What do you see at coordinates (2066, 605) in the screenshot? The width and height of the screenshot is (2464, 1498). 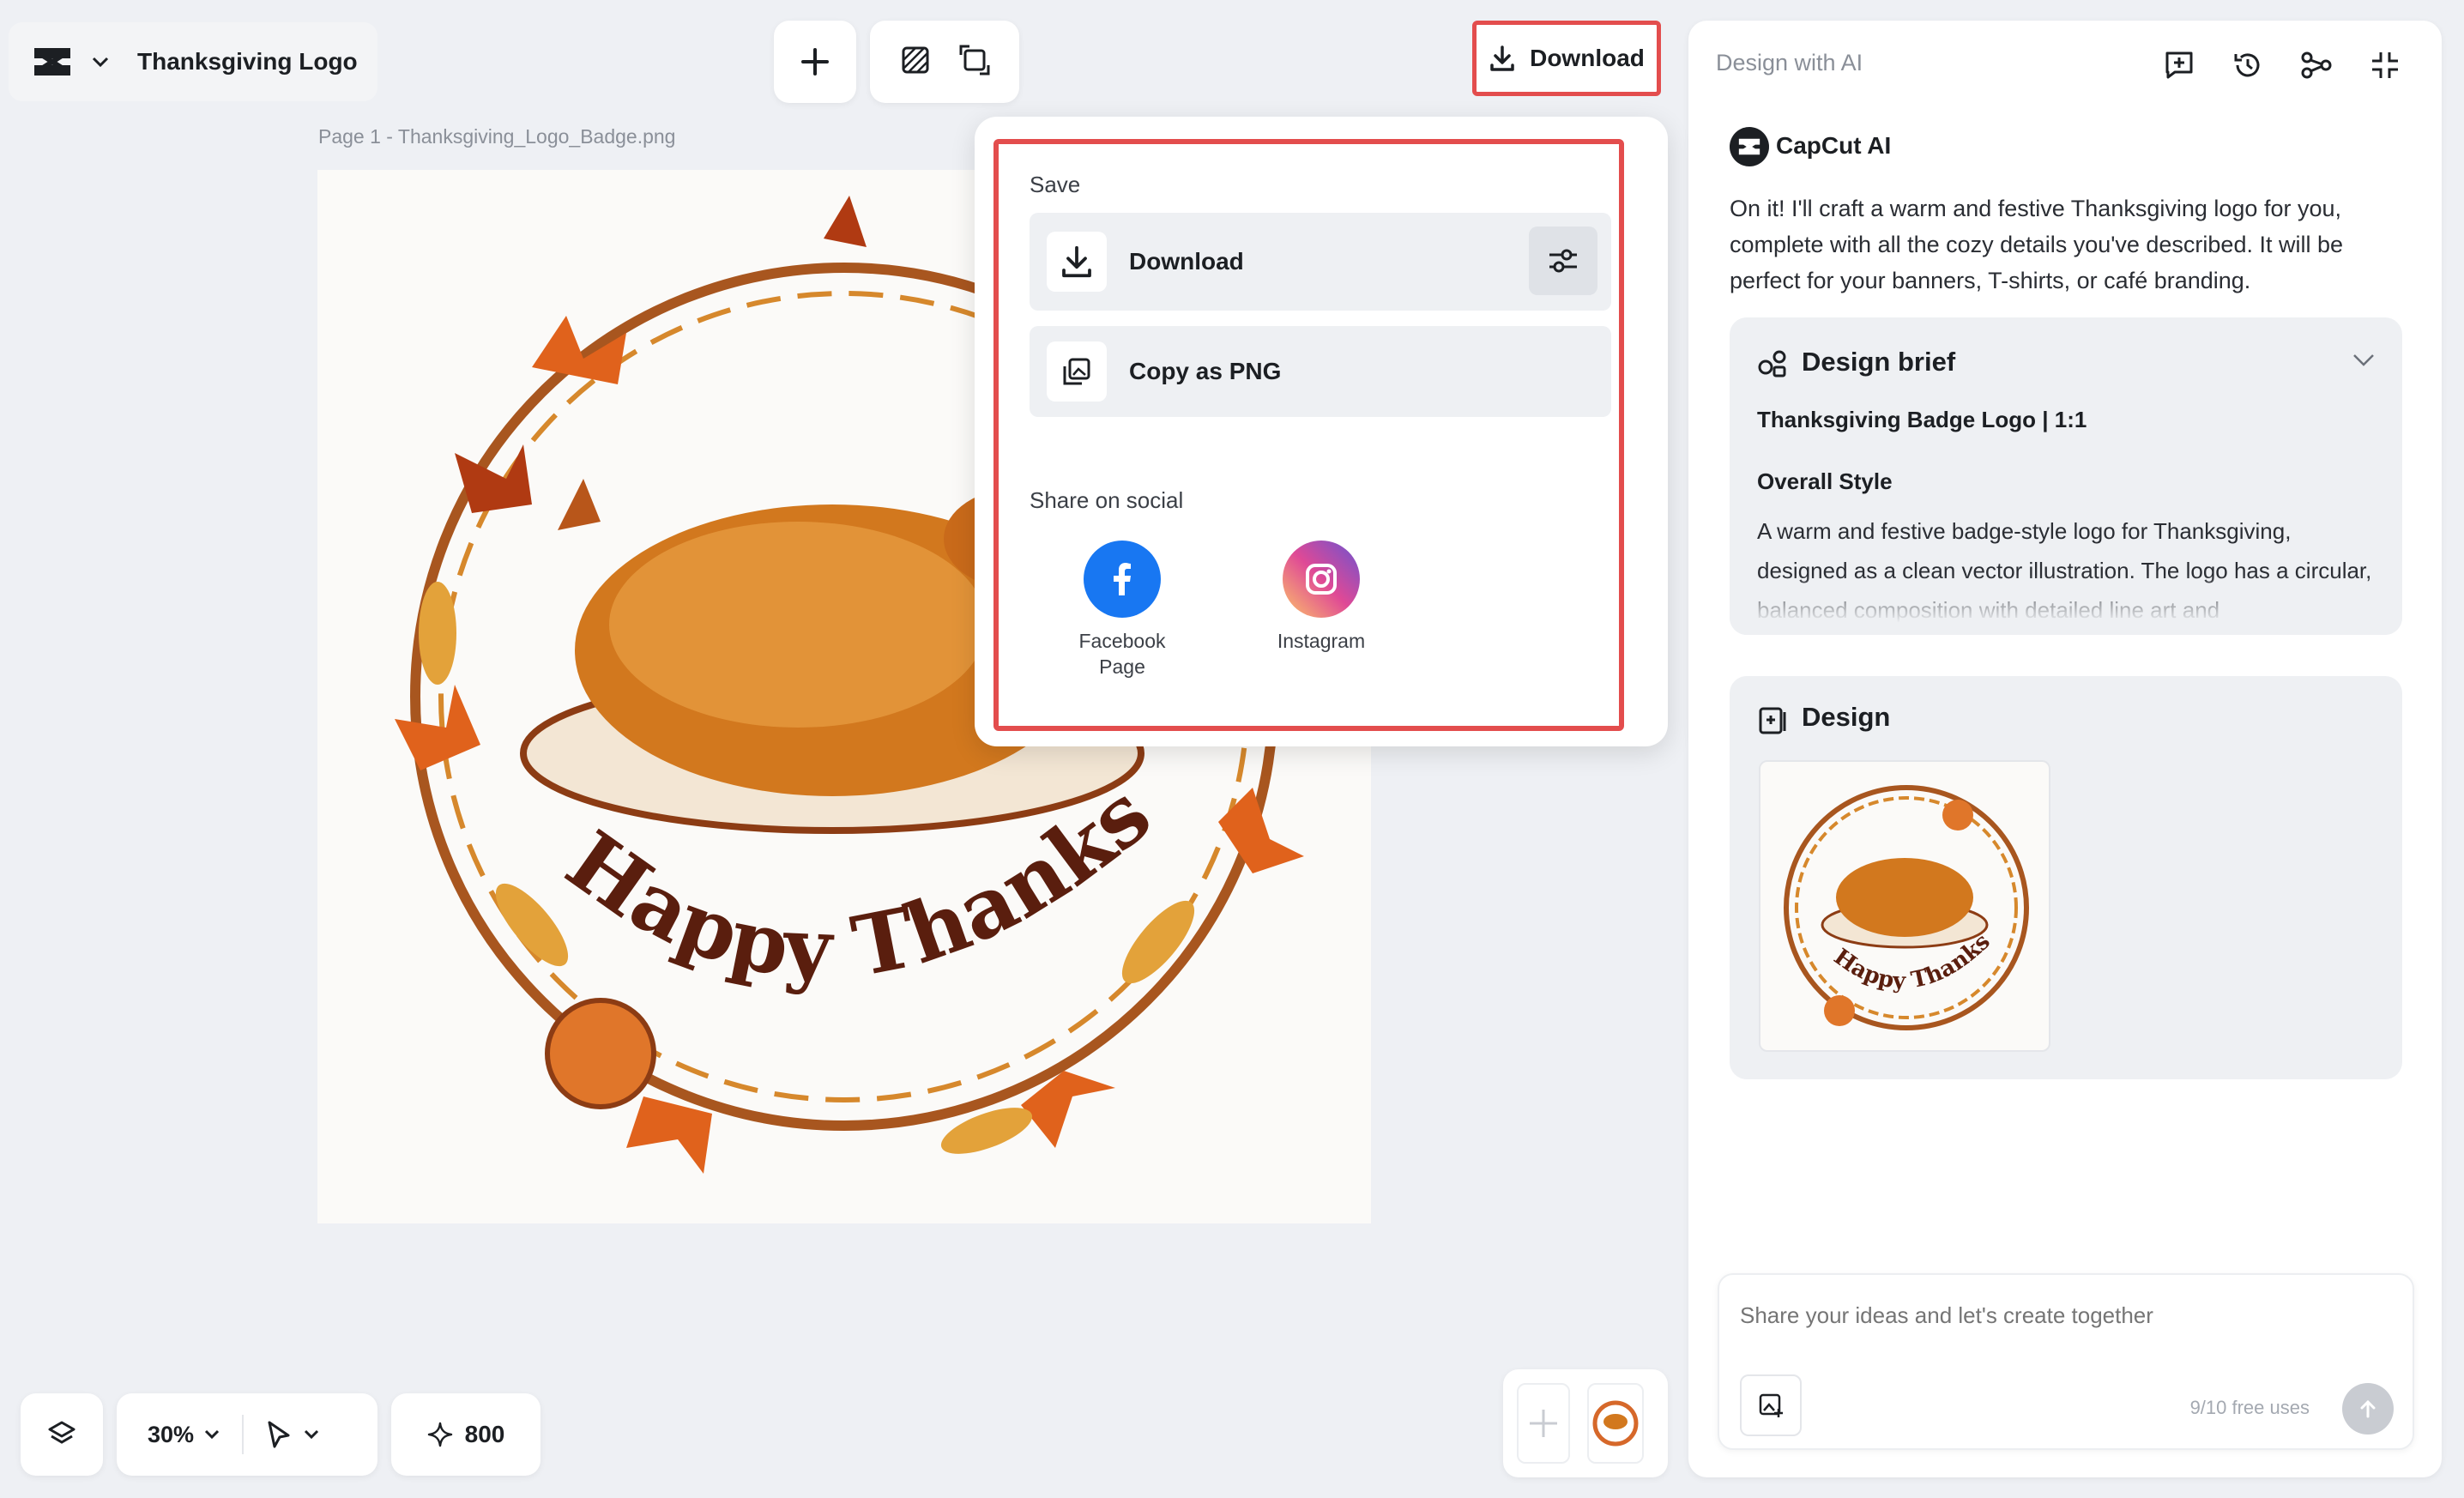 I see `brief-fade` at bounding box center [2066, 605].